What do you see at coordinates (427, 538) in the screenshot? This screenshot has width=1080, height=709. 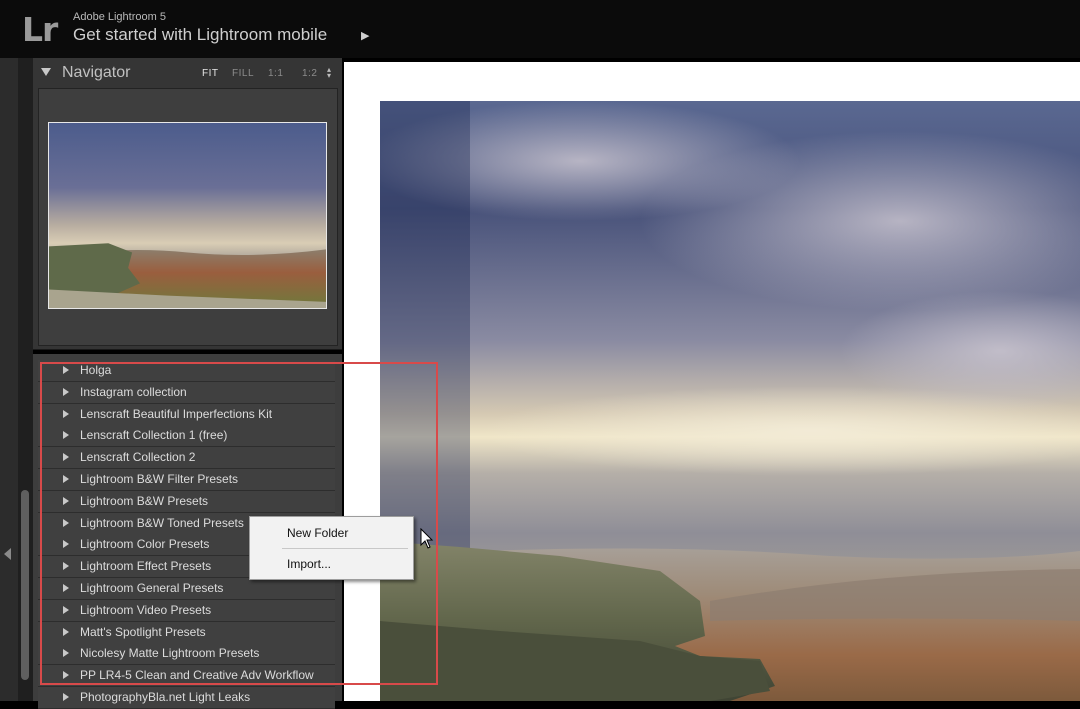 I see `mouse-cursor-icon` at bounding box center [427, 538].